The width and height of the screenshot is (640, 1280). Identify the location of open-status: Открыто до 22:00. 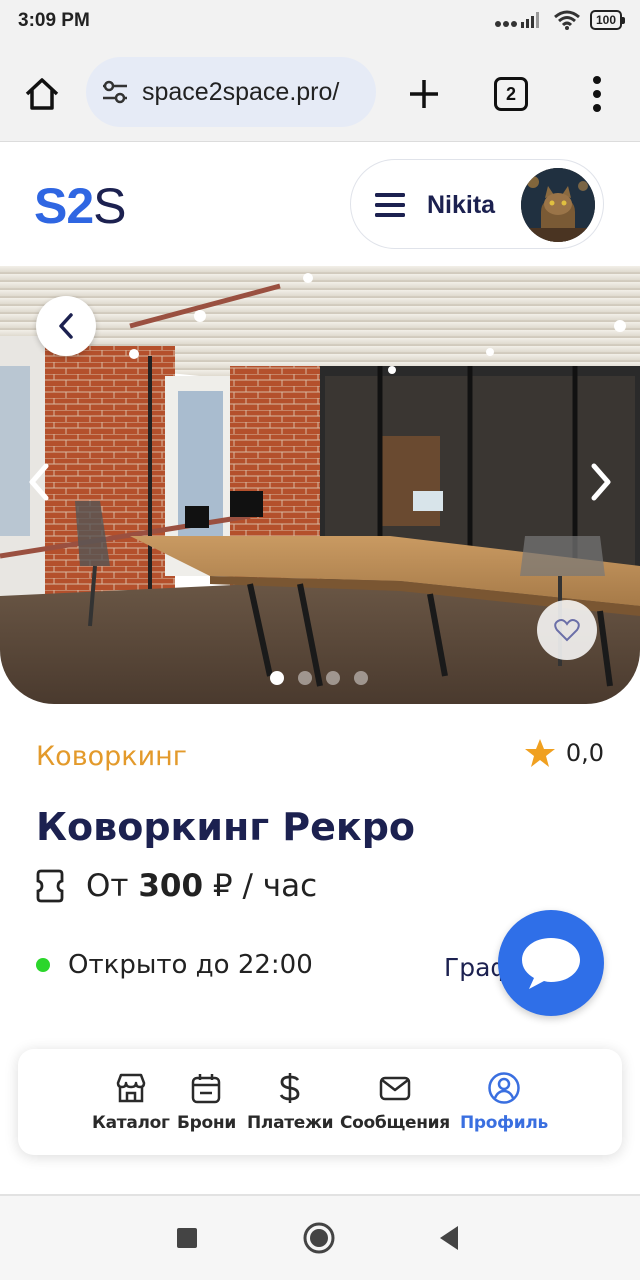
(174, 965).